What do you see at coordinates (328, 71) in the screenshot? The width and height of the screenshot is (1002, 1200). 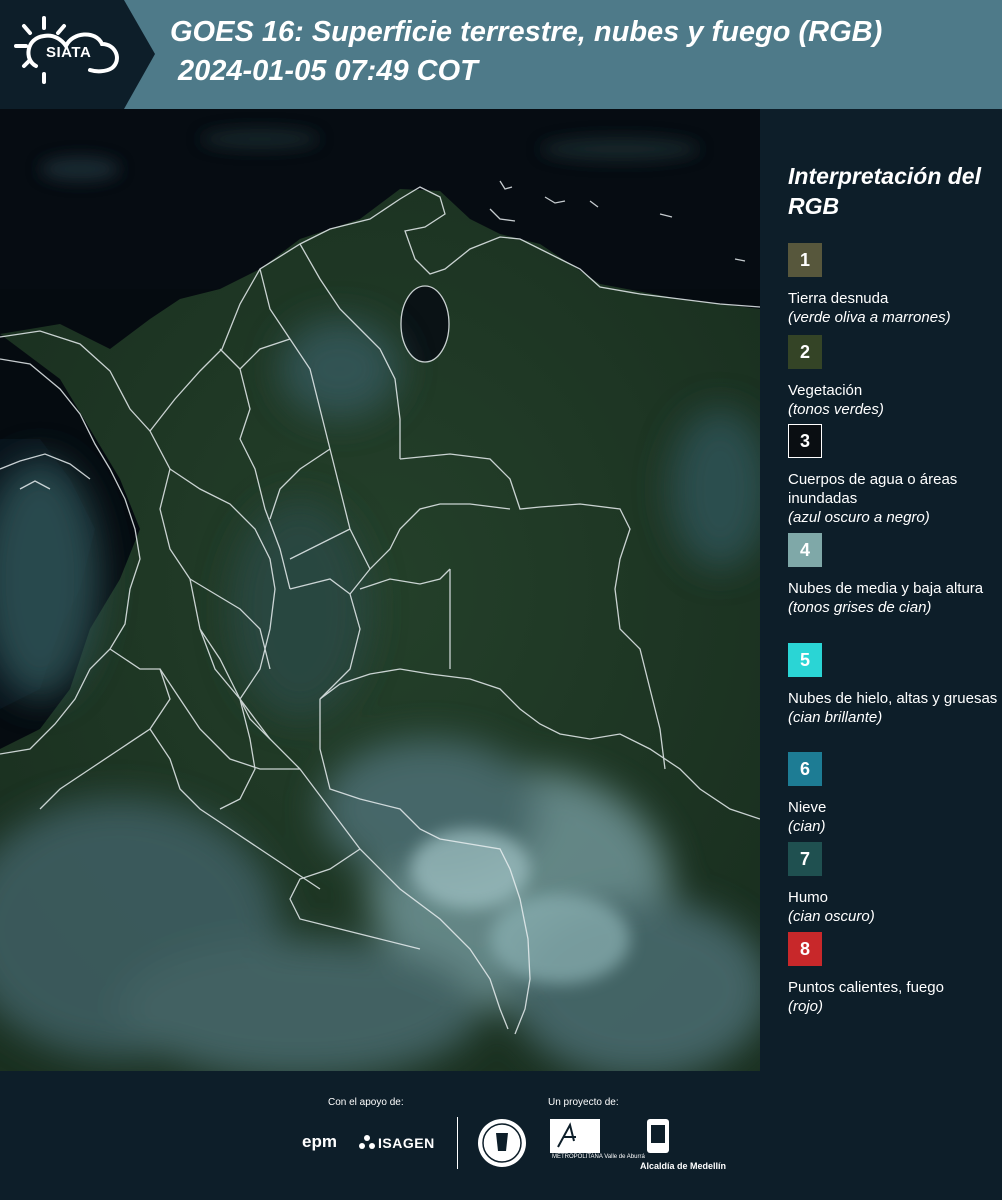 I see `page-timestamp: 2024-01-05 07:49 COT` at bounding box center [328, 71].